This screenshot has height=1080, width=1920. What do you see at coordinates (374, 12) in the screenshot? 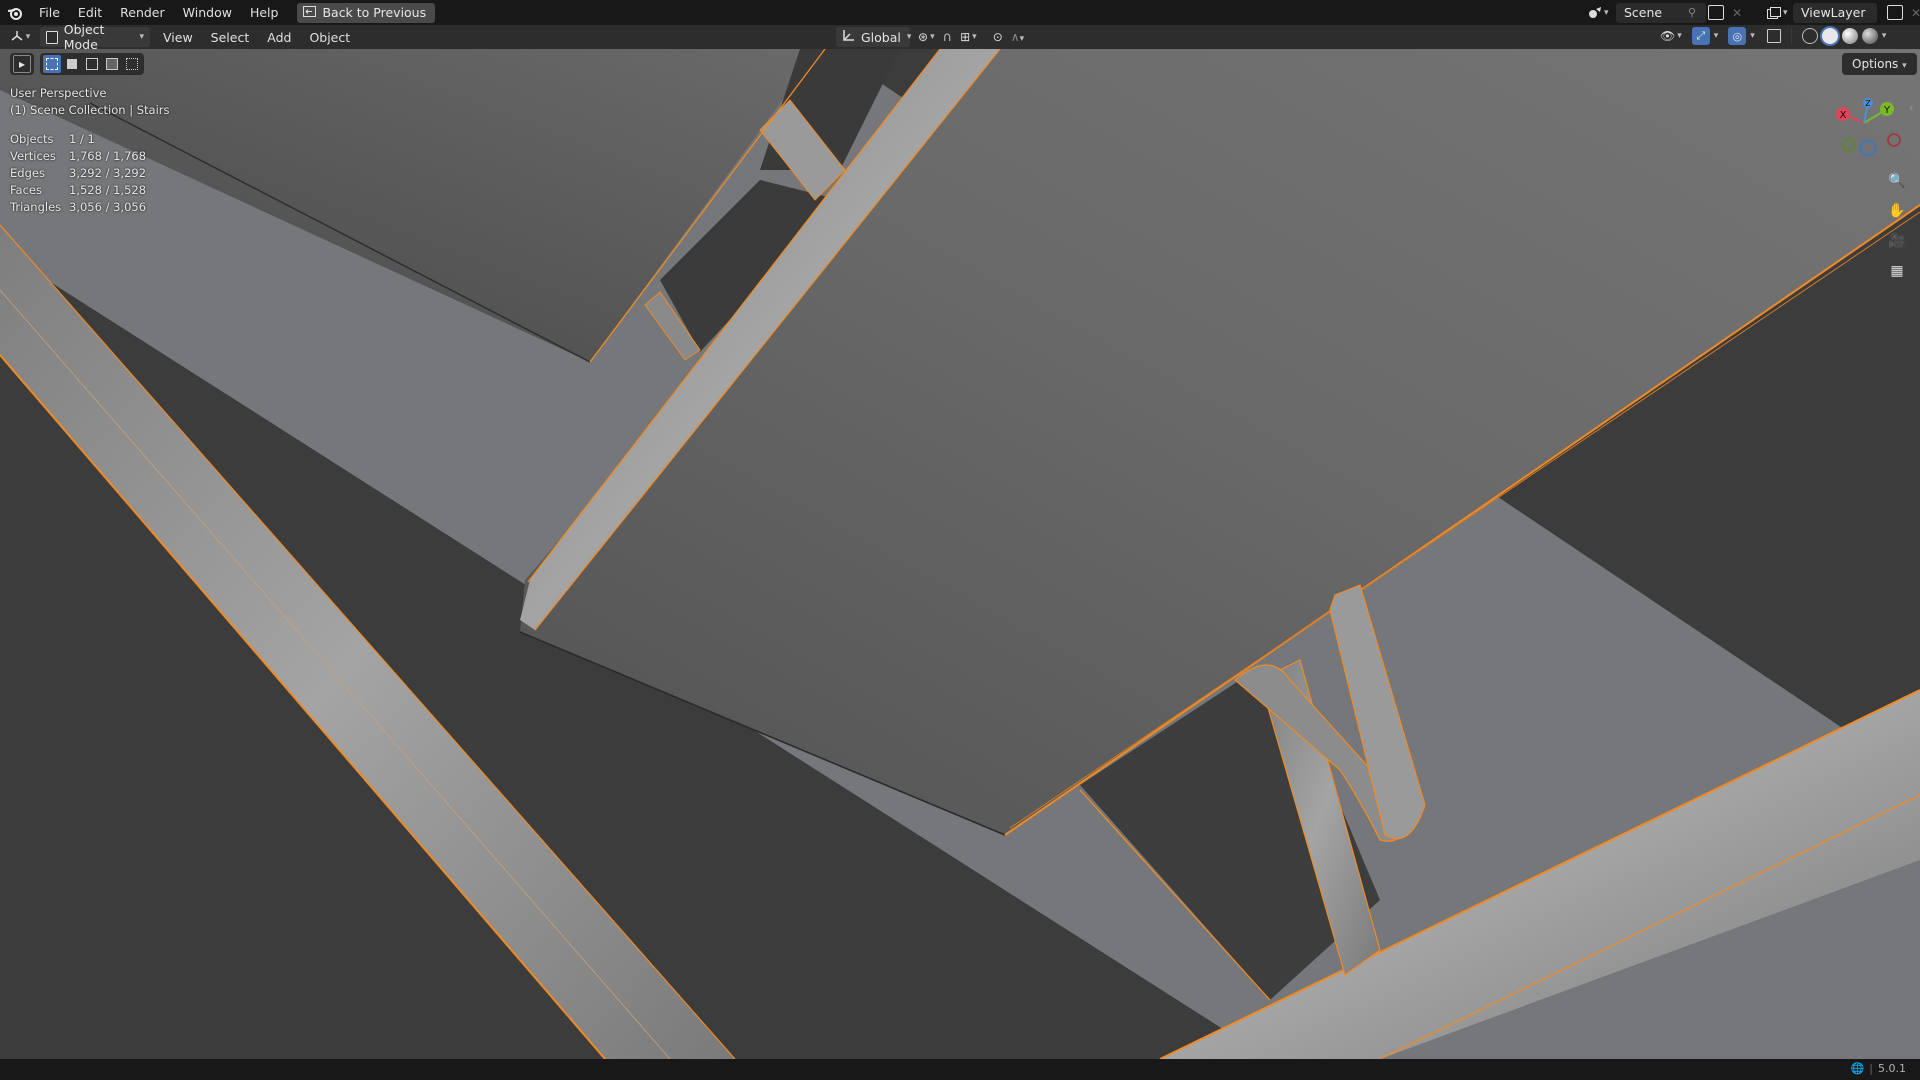
I see `back-to-previous-label: Back to Previous` at bounding box center [374, 12].